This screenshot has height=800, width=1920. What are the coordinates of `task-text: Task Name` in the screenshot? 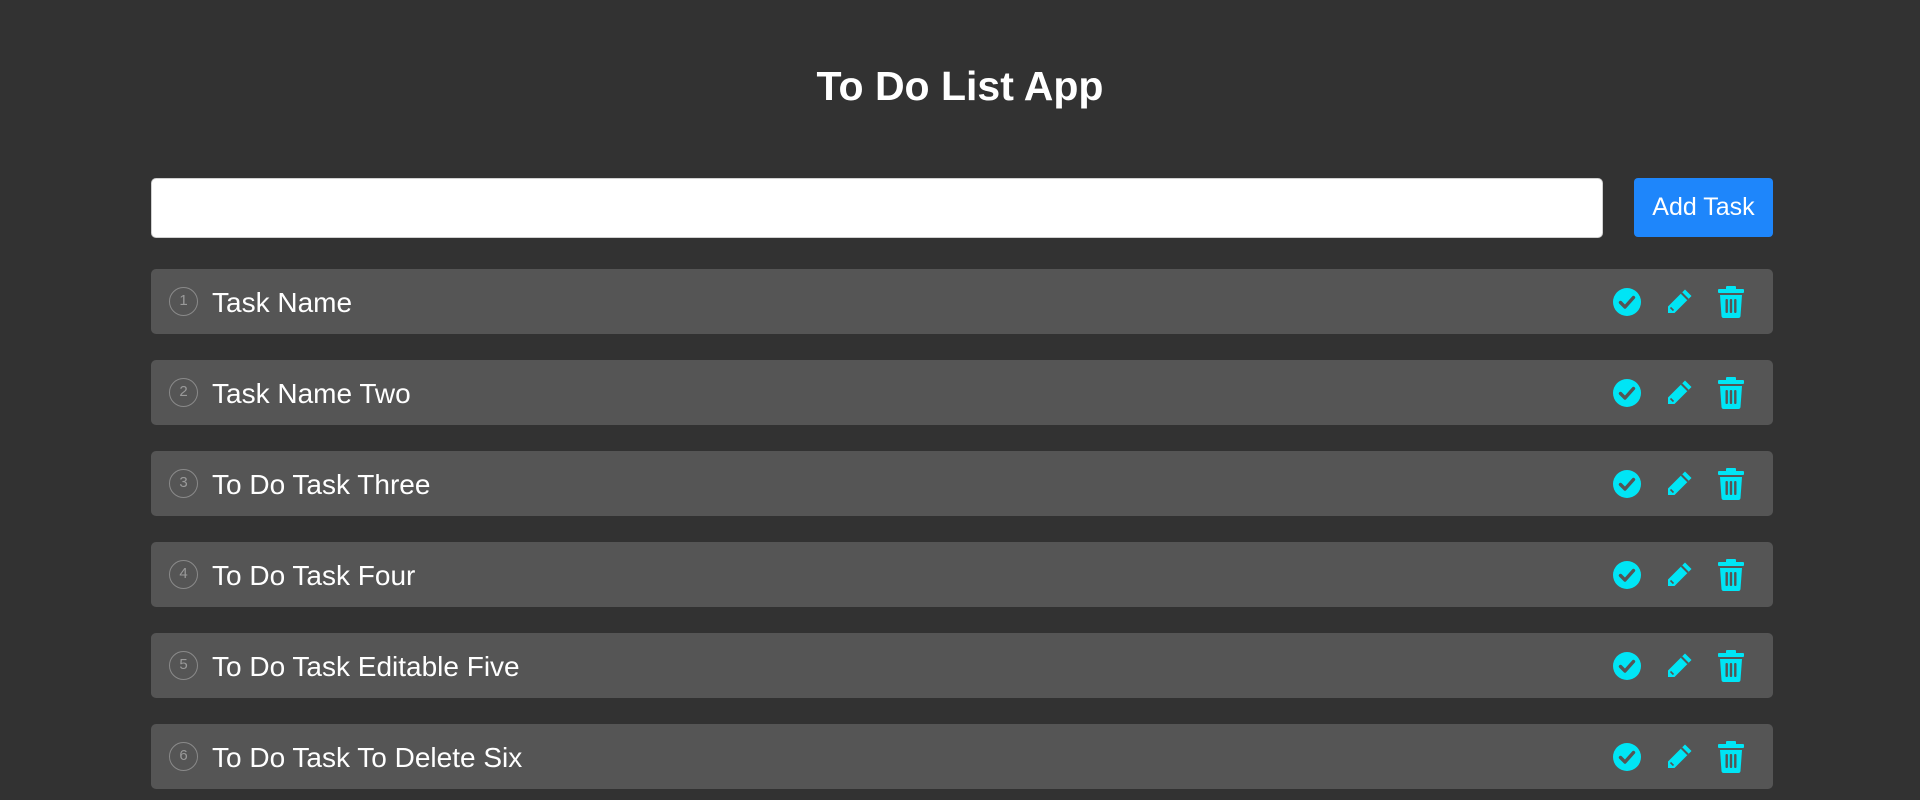 It's located at (282, 302).